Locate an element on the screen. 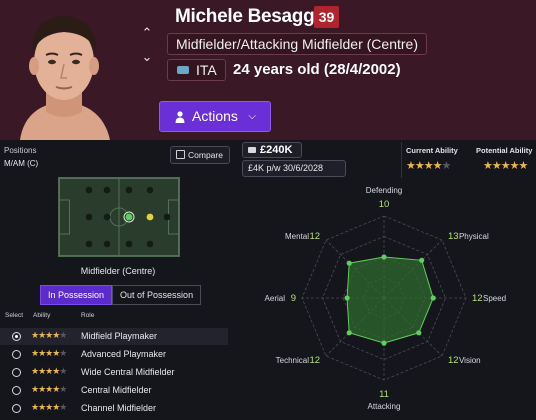 The width and height of the screenshot is (536, 420). compare-icon is located at coordinates (180, 154).